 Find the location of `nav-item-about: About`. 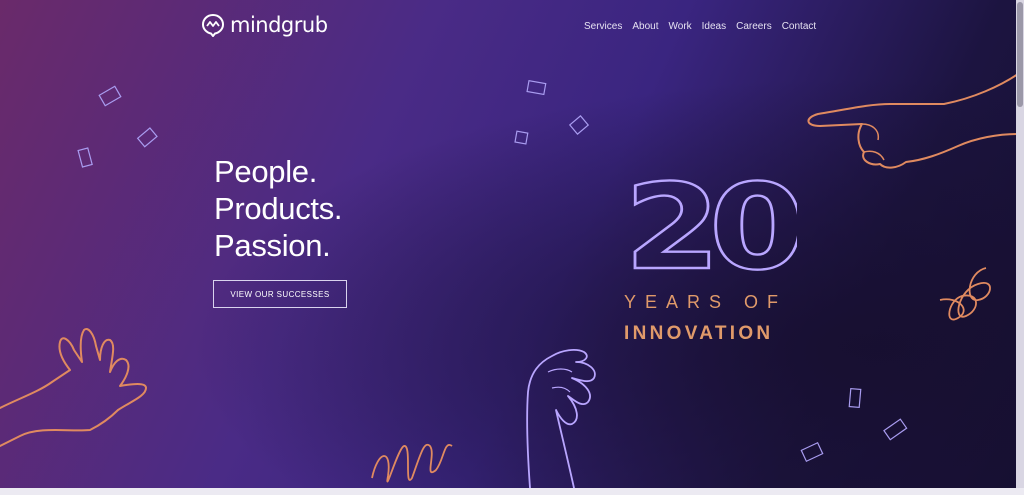

nav-item-about: About is located at coordinates (645, 26).